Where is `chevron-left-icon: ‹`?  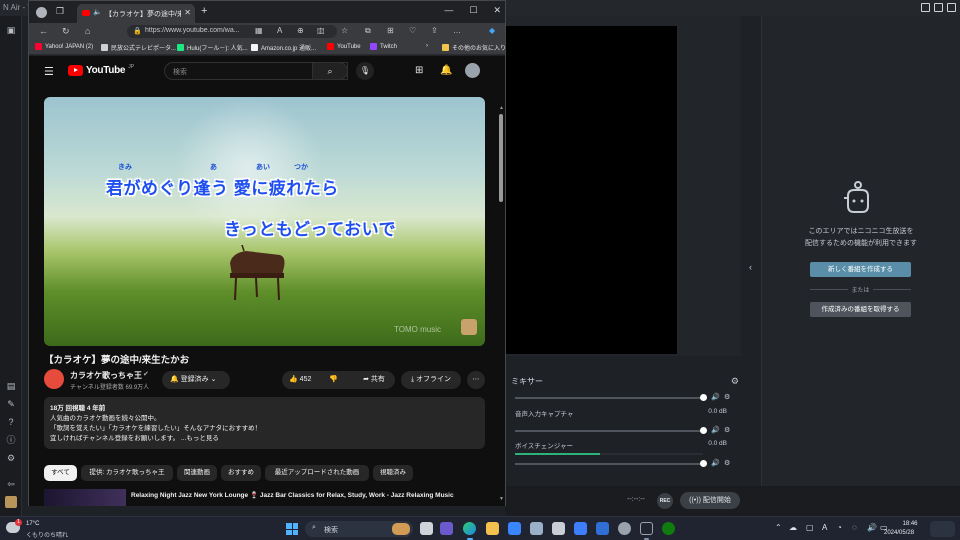 chevron-left-icon: ‹ is located at coordinates (750, 267).